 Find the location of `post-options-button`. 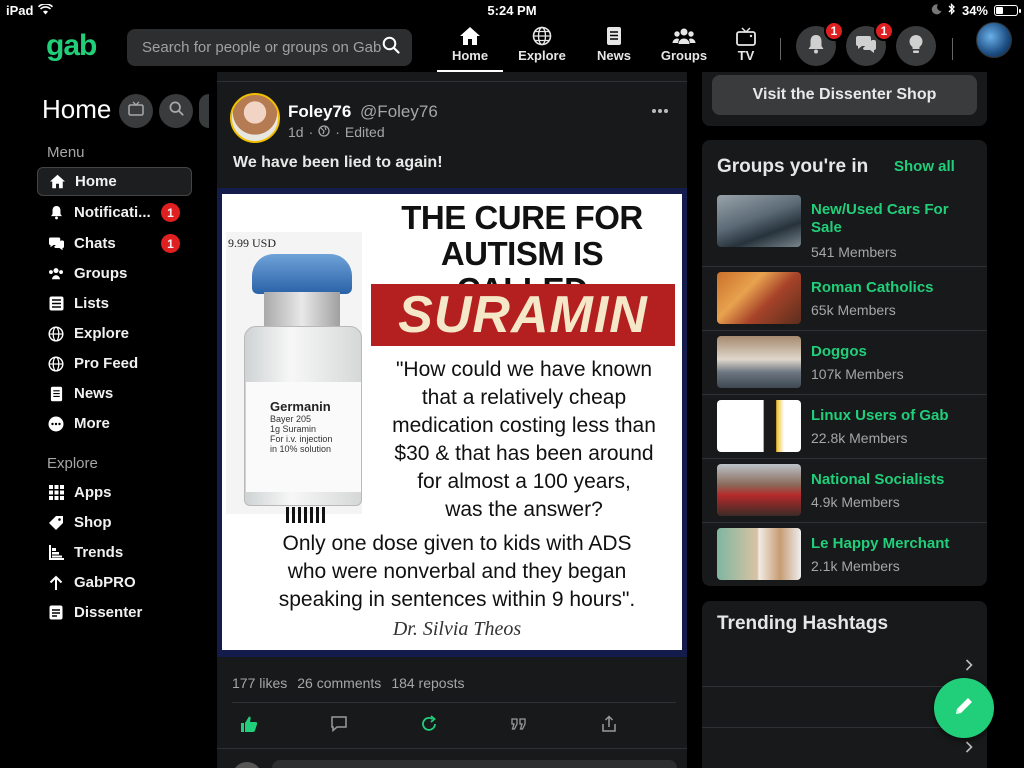

post-options-button is located at coordinates (660, 108).